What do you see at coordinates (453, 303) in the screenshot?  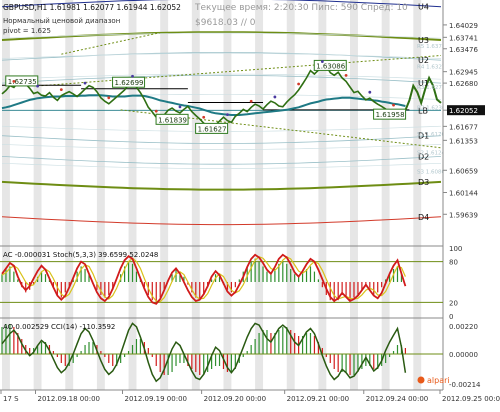 I see `stoch-tick-label: 20` at bounding box center [453, 303].